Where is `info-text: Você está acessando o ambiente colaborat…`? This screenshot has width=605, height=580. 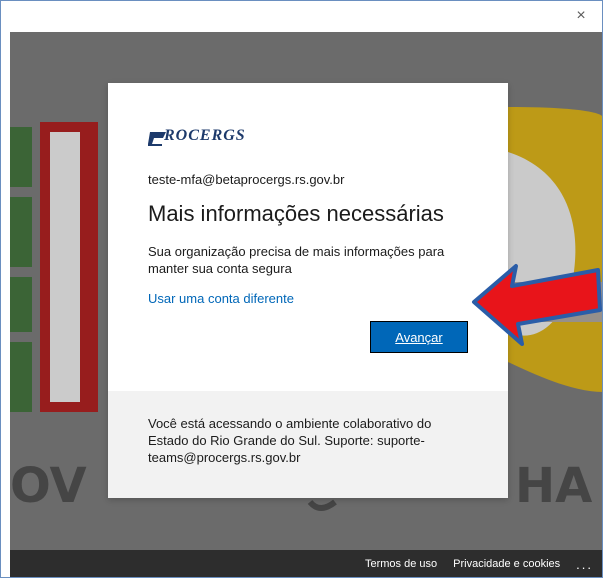
info-text: Você está acessando o ambiente colaborat… is located at coordinates (290, 440).